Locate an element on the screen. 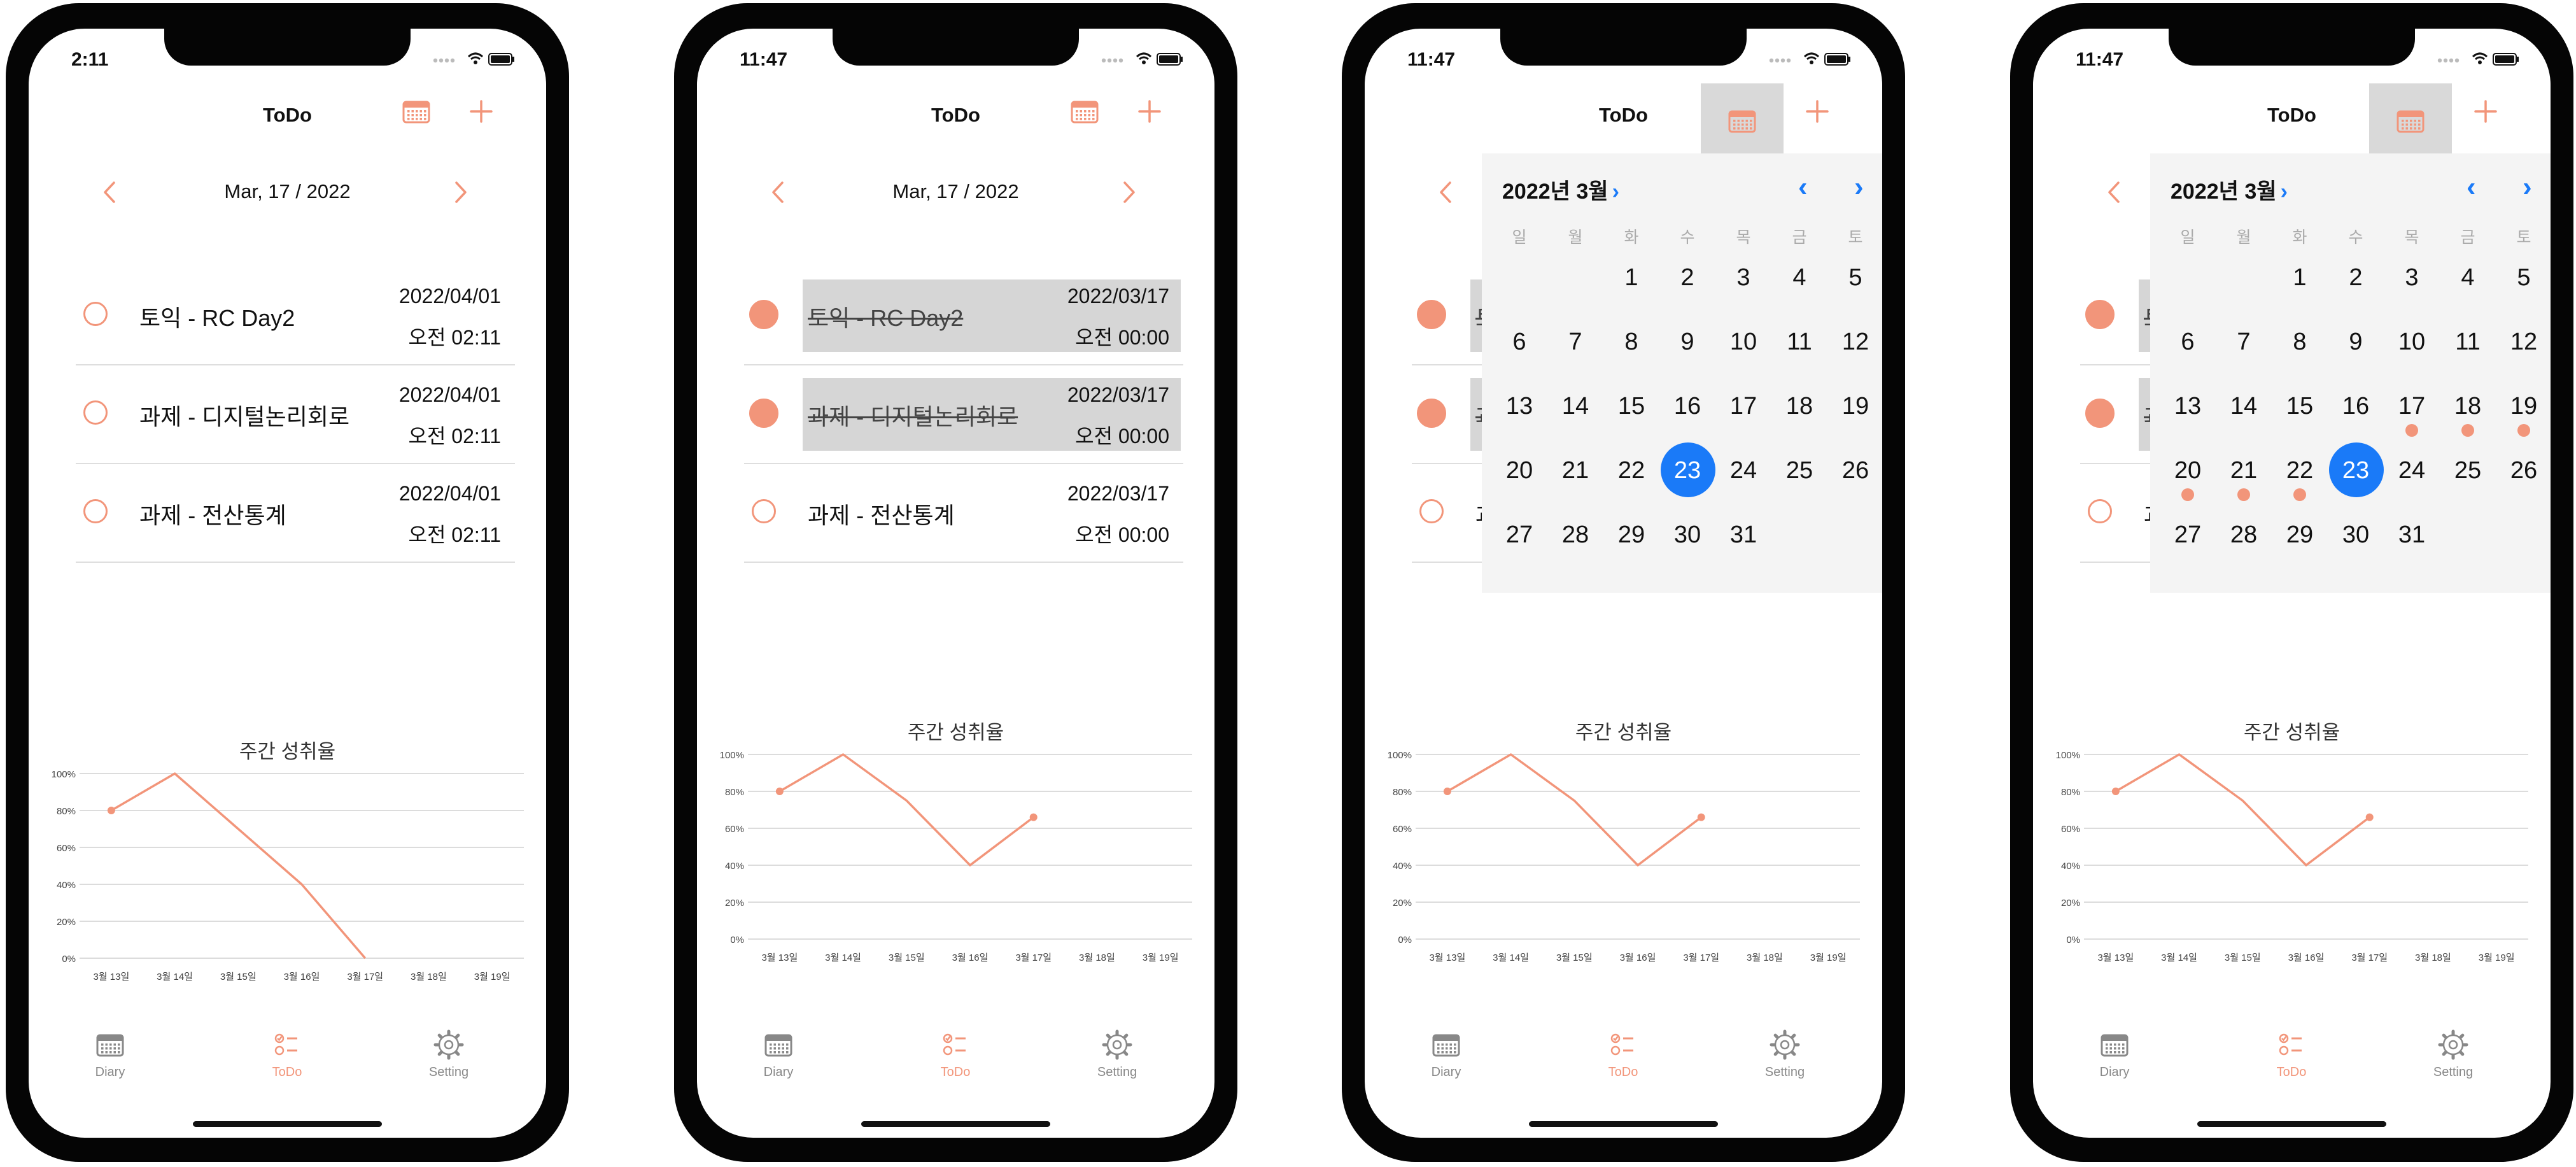  month-year-selector: 2022년 3월 › is located at coordinates (1561, 189).